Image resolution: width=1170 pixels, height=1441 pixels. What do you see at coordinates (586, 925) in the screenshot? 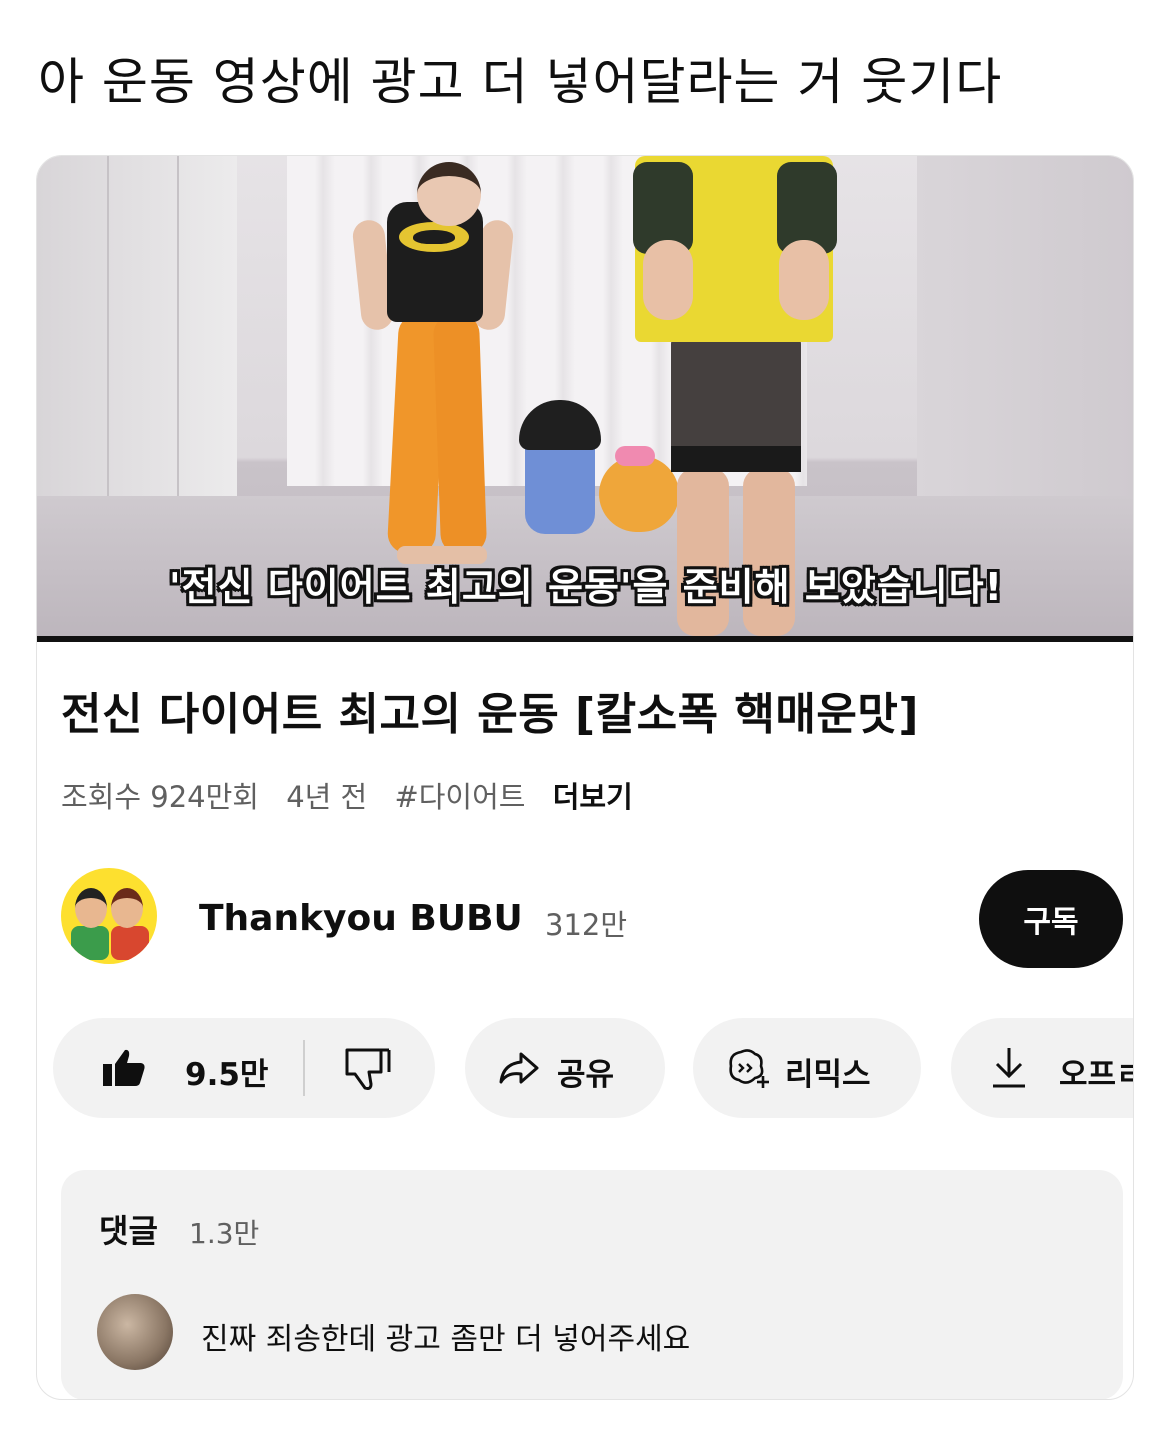
I see `subscriber-count: 312만` at bounding box center [586, 925].